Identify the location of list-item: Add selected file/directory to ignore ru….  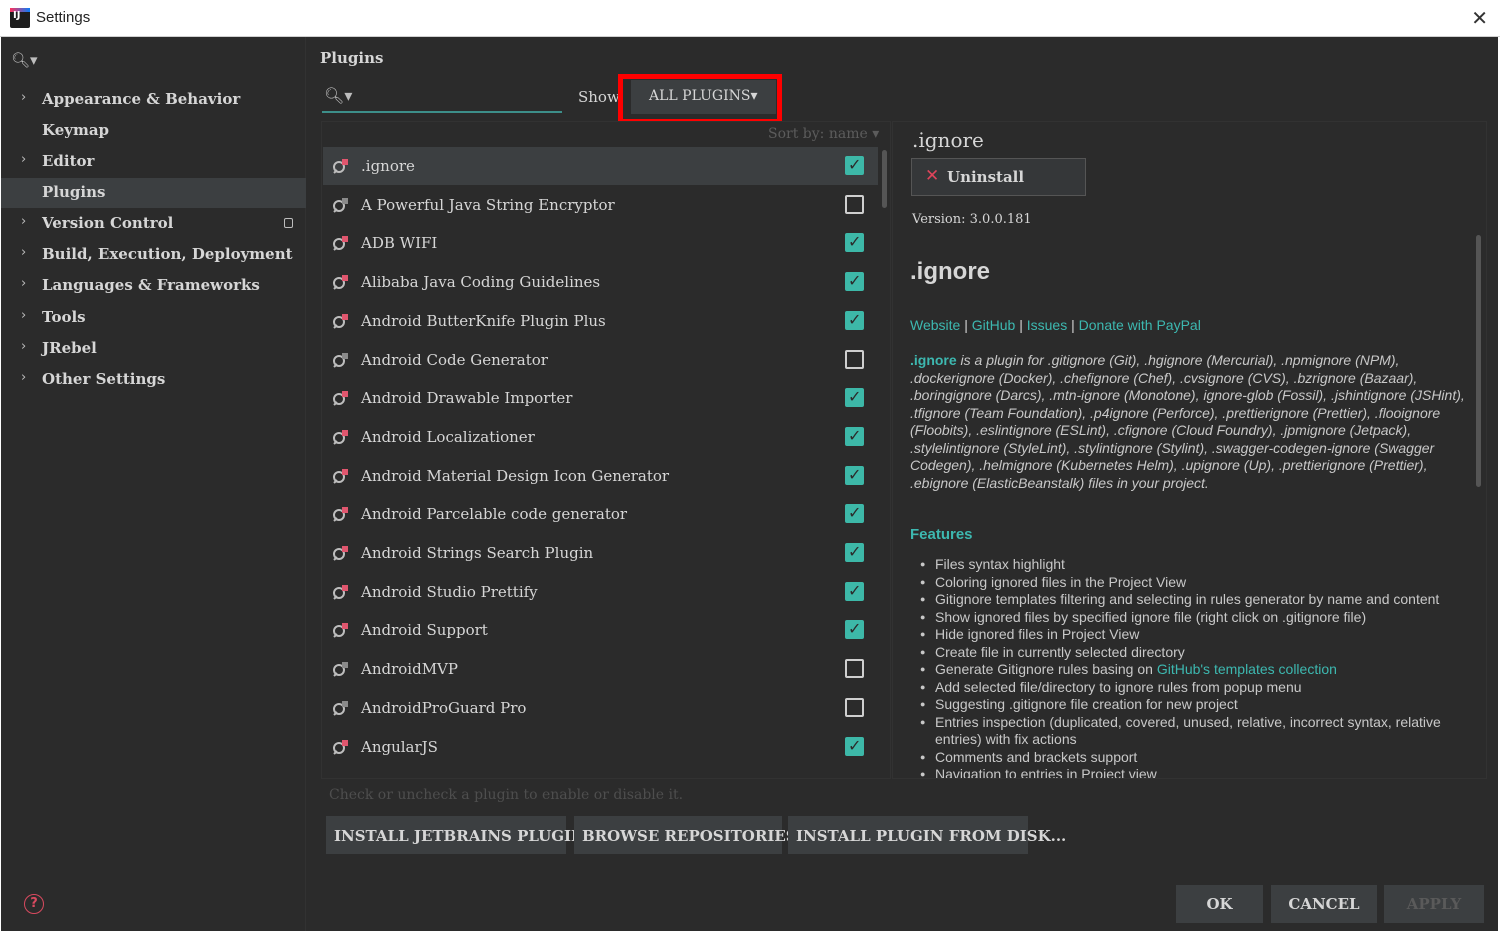
(1195, 688).